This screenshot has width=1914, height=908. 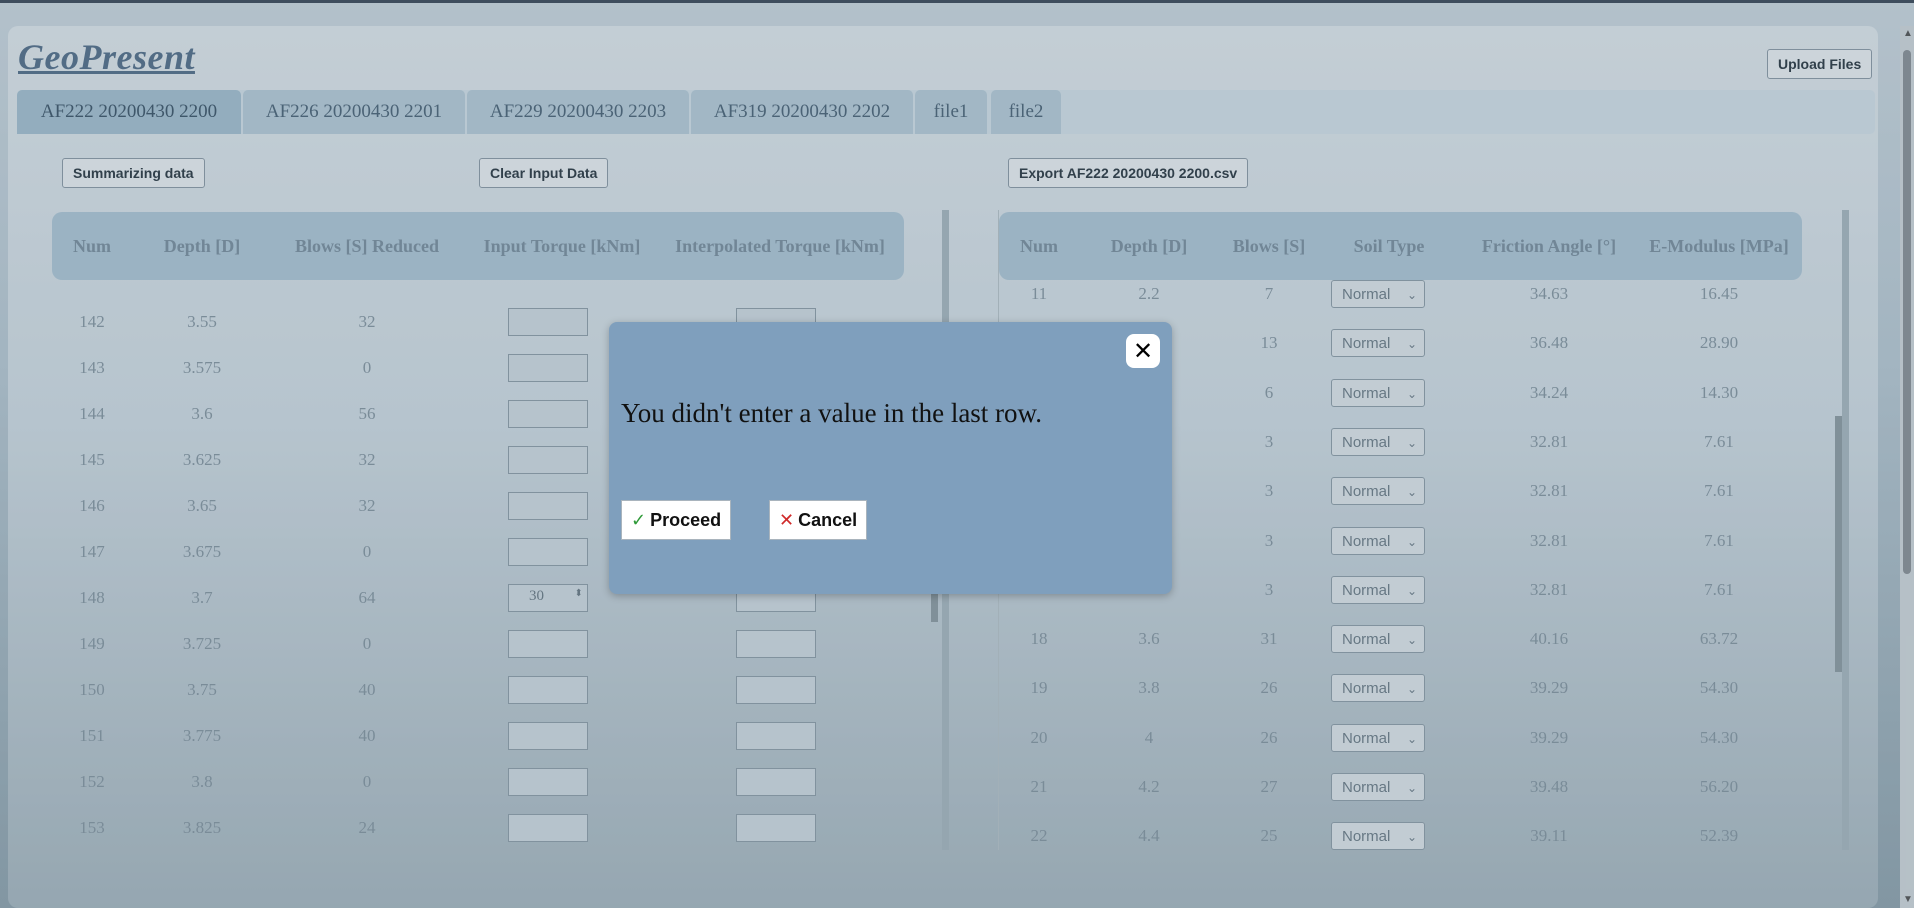 I want to click on close-icon: ✕, so click(x=1143, y=351).